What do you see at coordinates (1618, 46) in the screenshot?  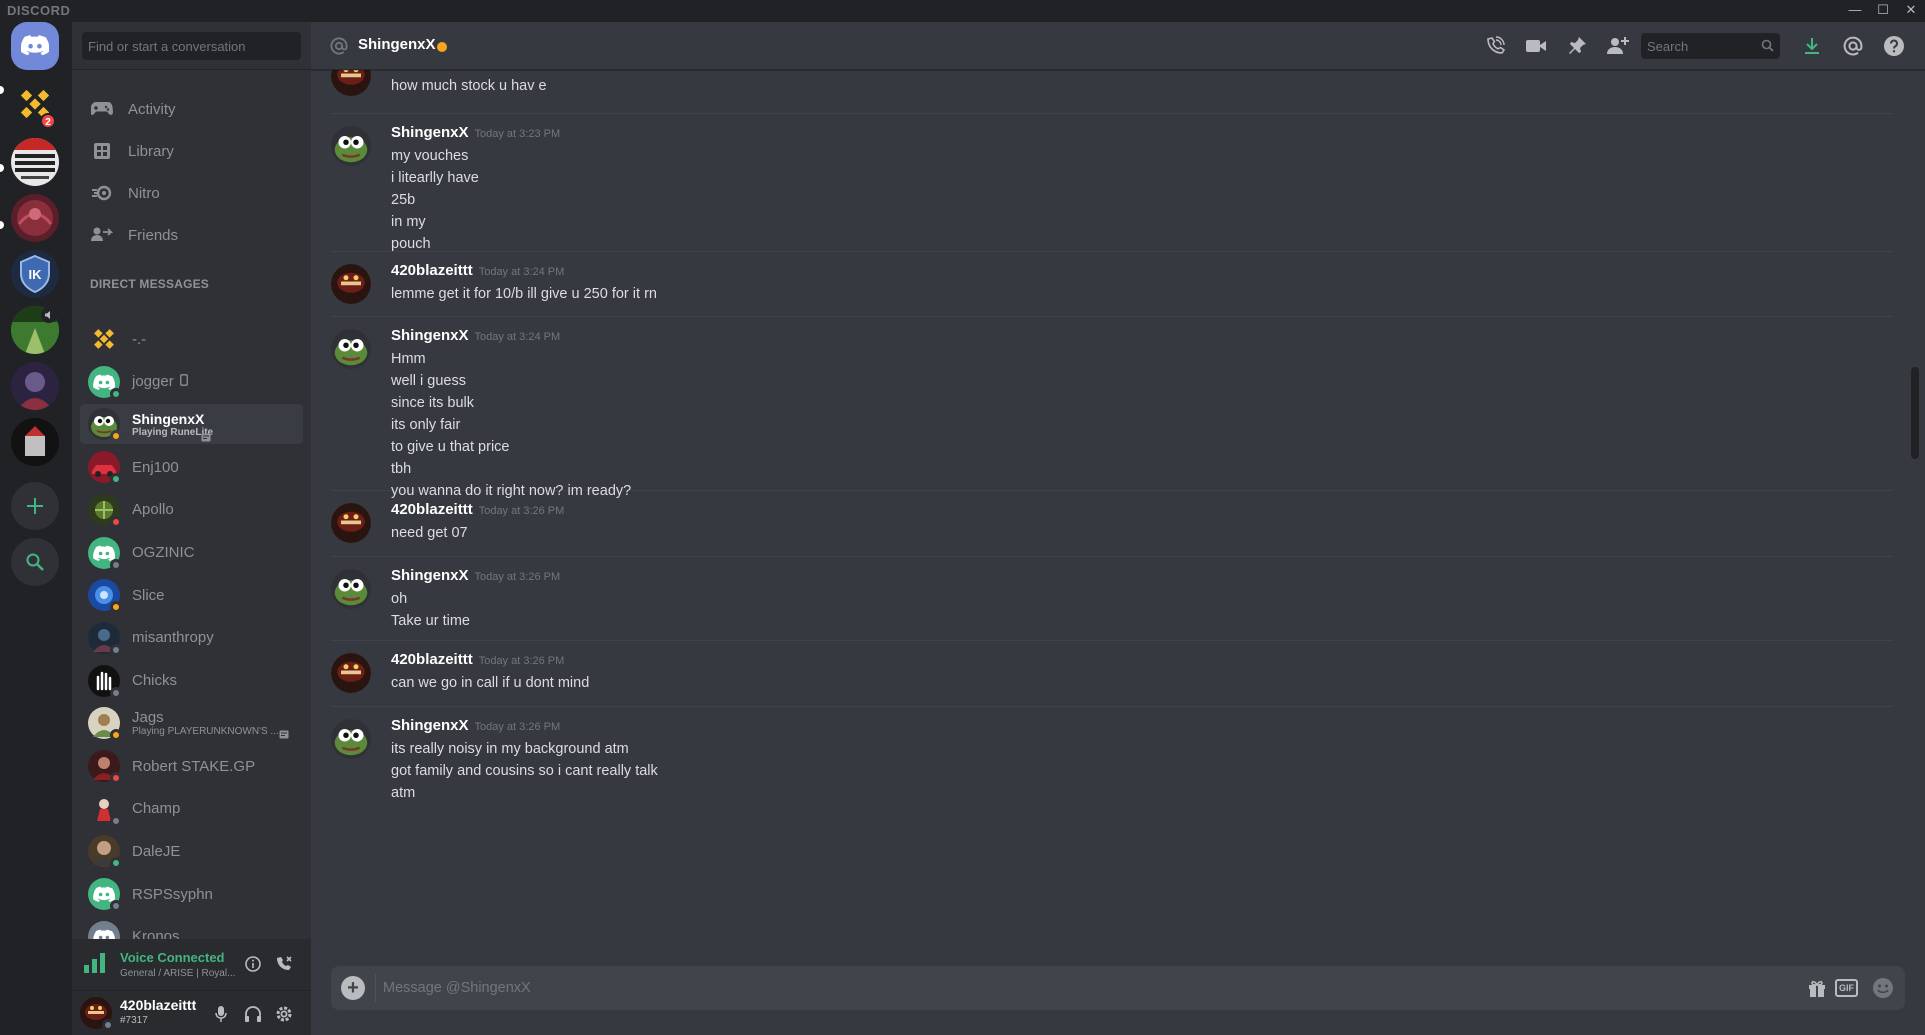 I see `add-friends-to-dm-button` at bounding box center [1618, 46].